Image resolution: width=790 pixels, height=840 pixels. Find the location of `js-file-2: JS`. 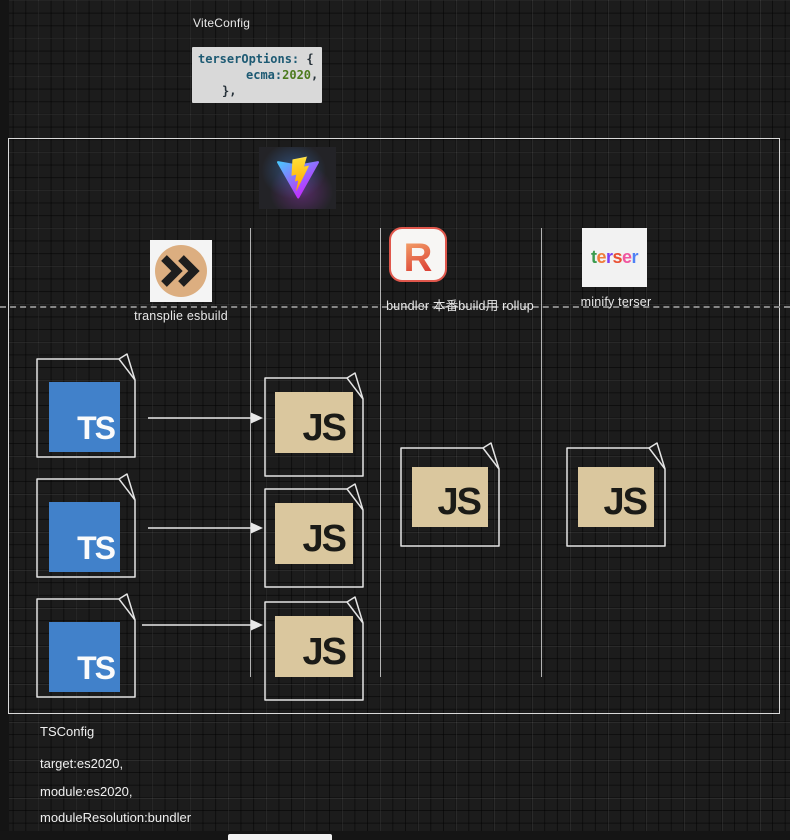

js-file-2: JS is located at coordinates (314, 535).